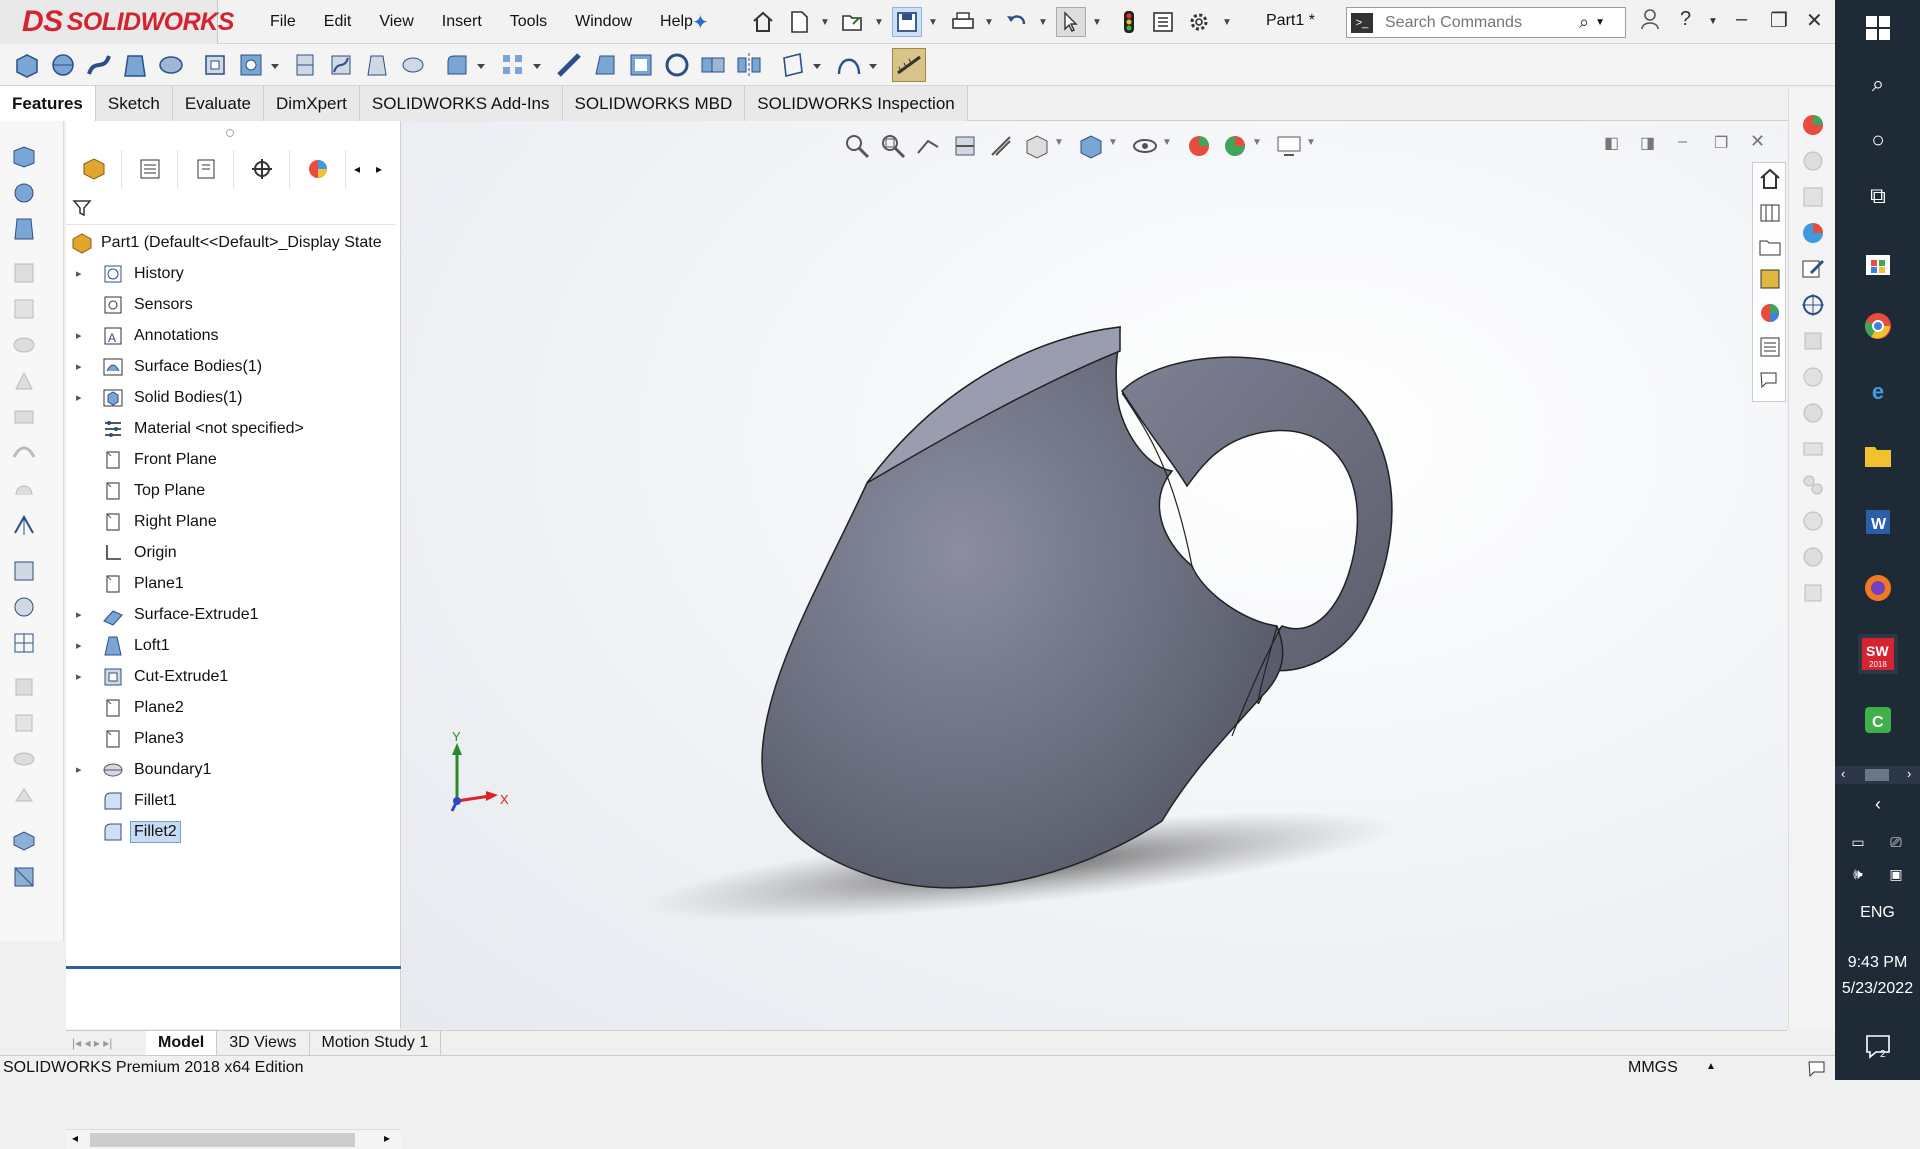  Describe the element at coordinates (215, 65) in the screenshot. I see `extruded-cut-icon` at that location.